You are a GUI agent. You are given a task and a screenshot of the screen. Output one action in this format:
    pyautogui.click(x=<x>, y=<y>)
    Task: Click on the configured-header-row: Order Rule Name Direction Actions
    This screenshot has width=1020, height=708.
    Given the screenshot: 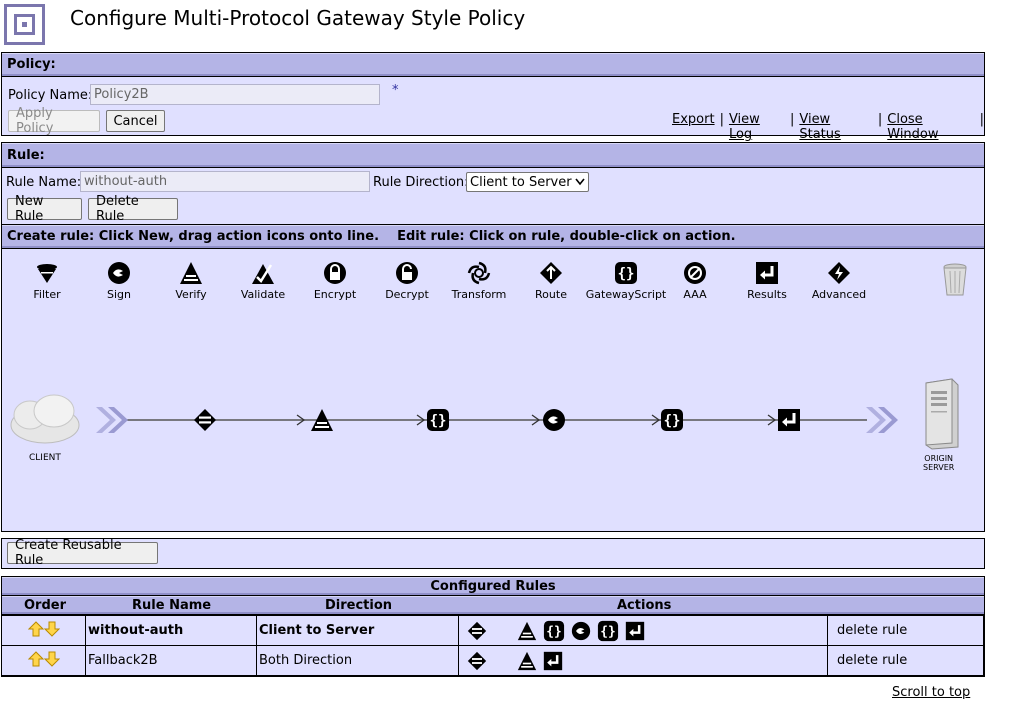 What is the action you would take?
    pyautogui.click(x=493, y=605)
    